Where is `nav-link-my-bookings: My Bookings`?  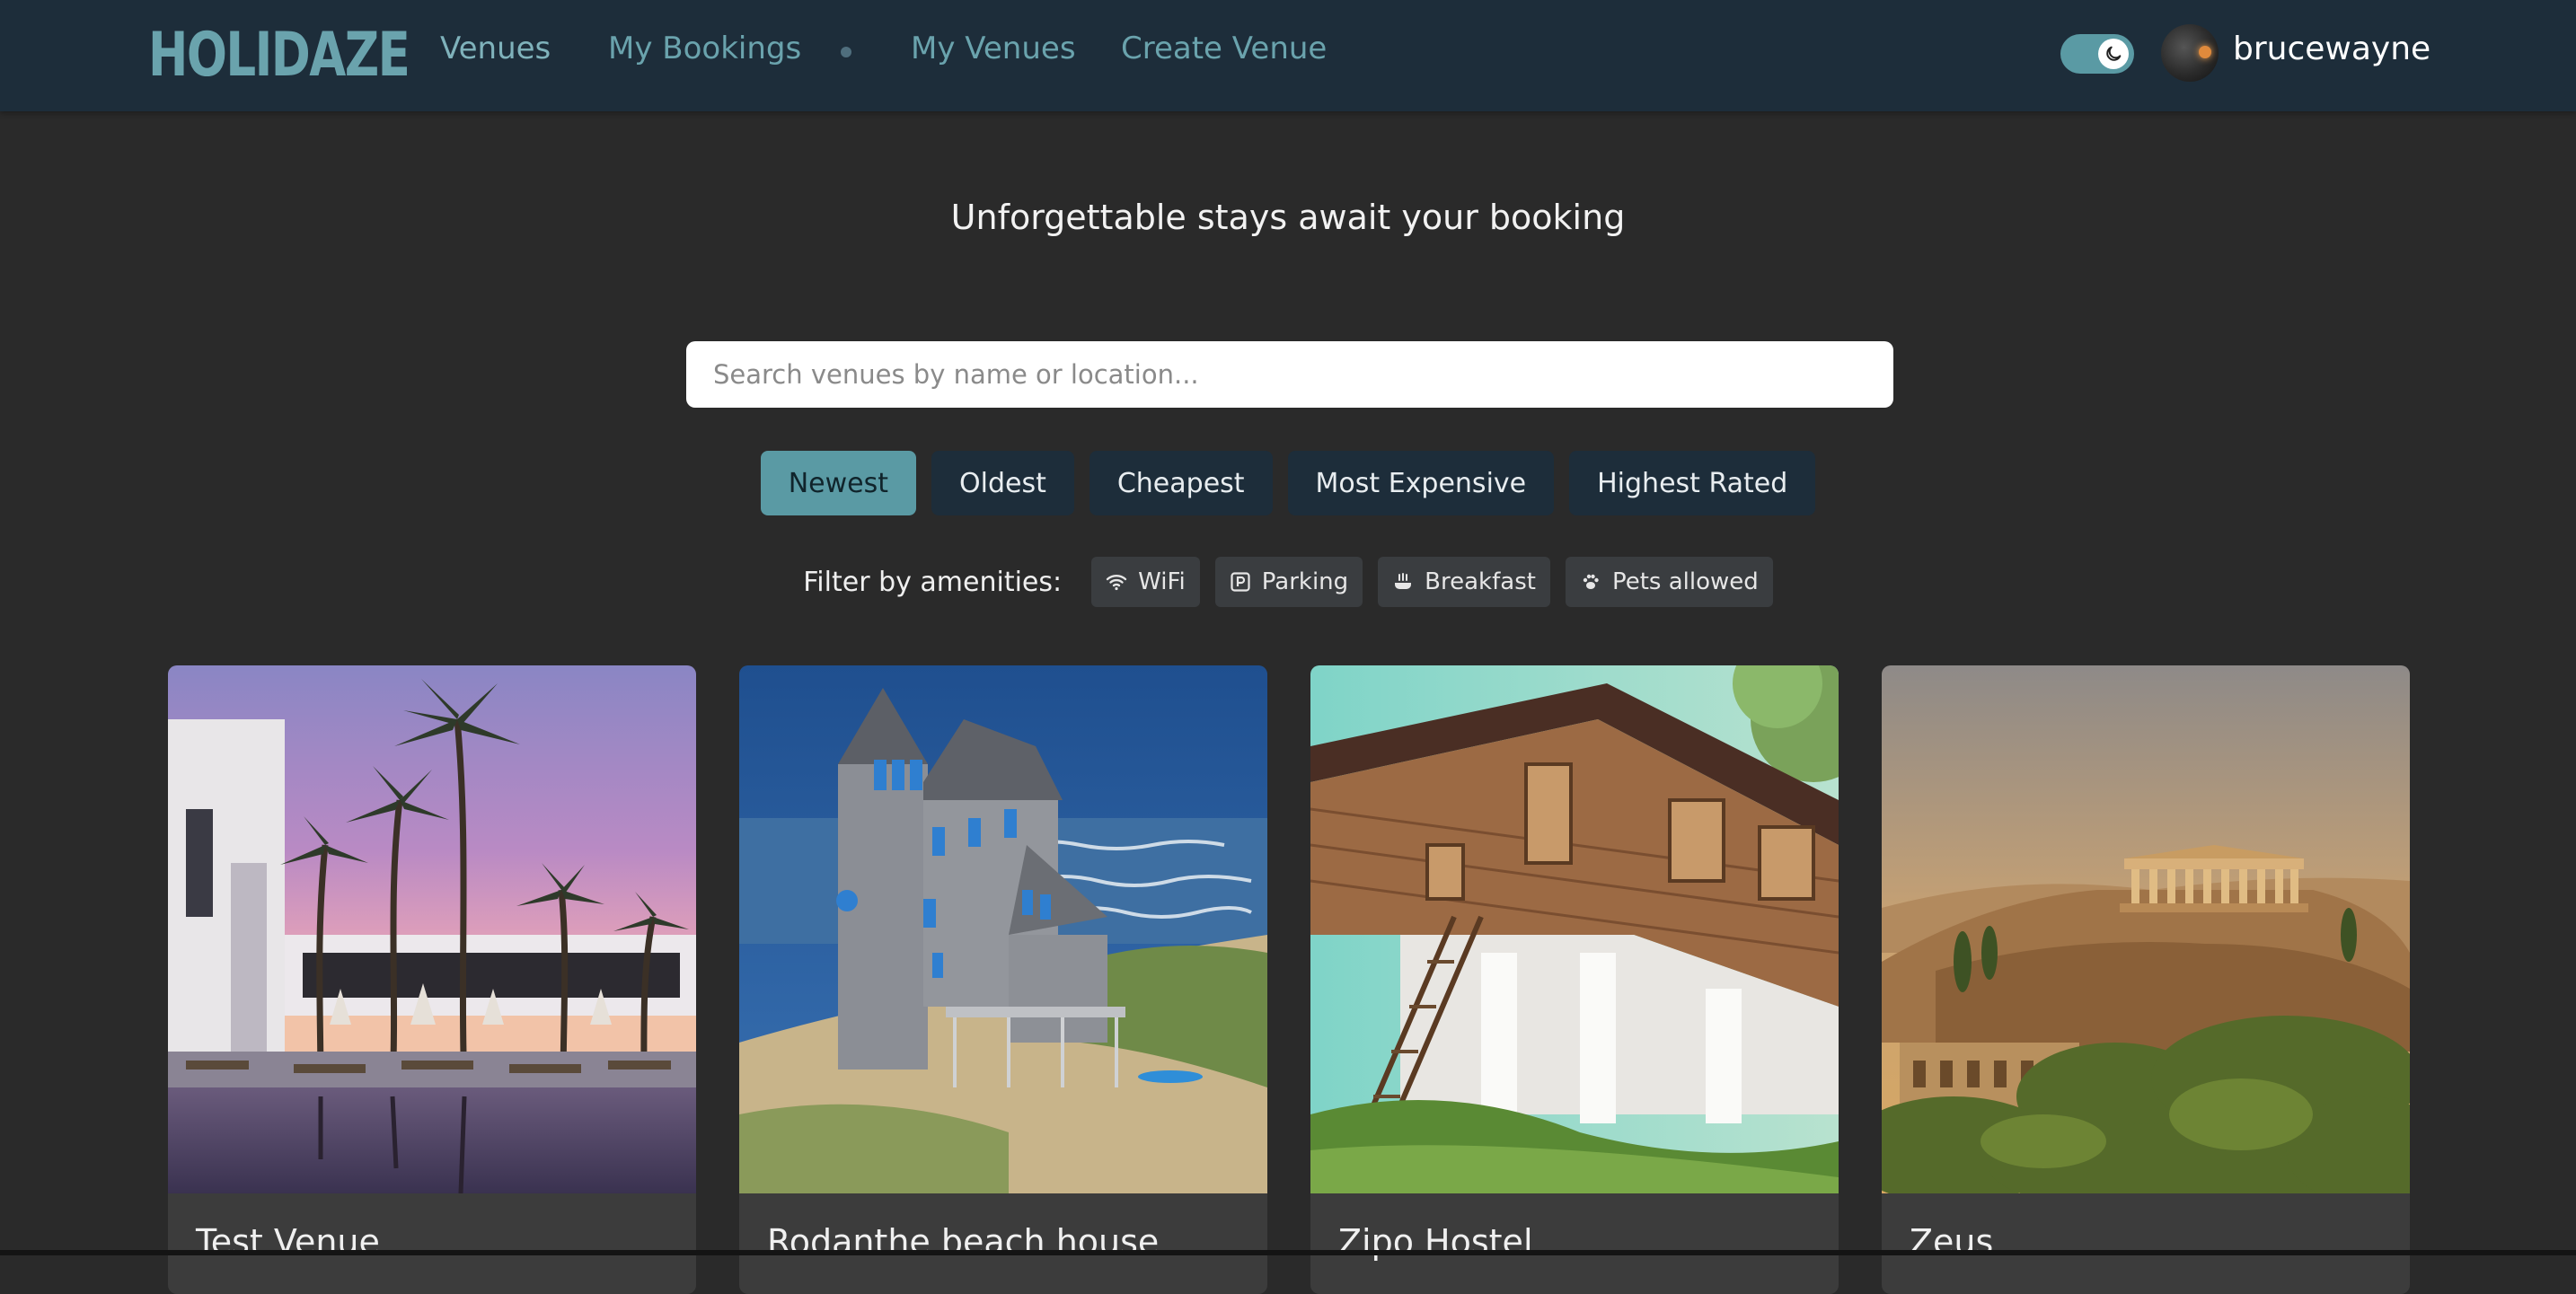 nav-link-my-bookings: My Bookings is located at coordinates (704, 48).